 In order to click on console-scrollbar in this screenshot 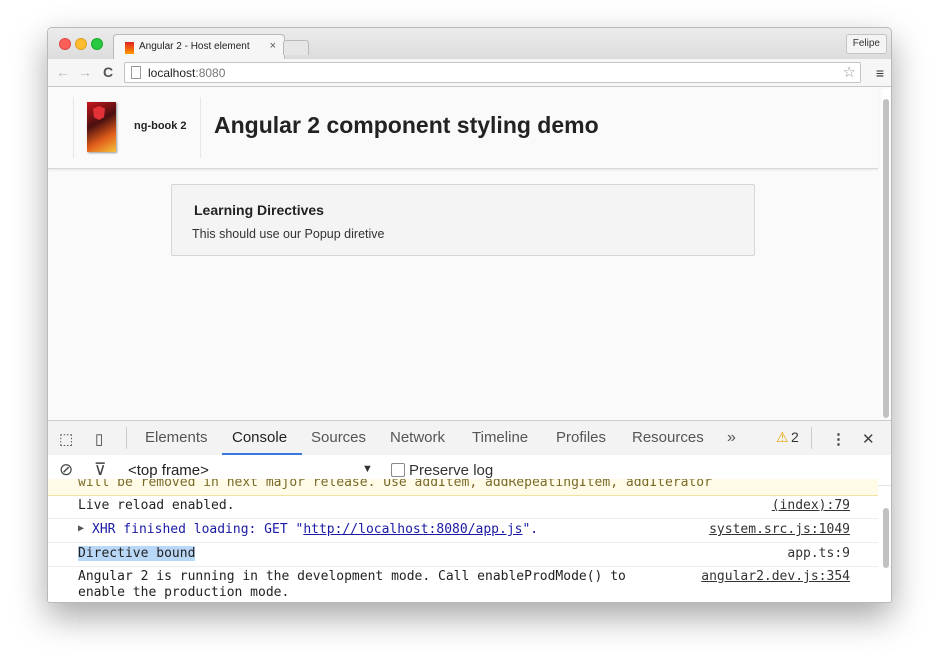, I will do `click(886, 544)`.